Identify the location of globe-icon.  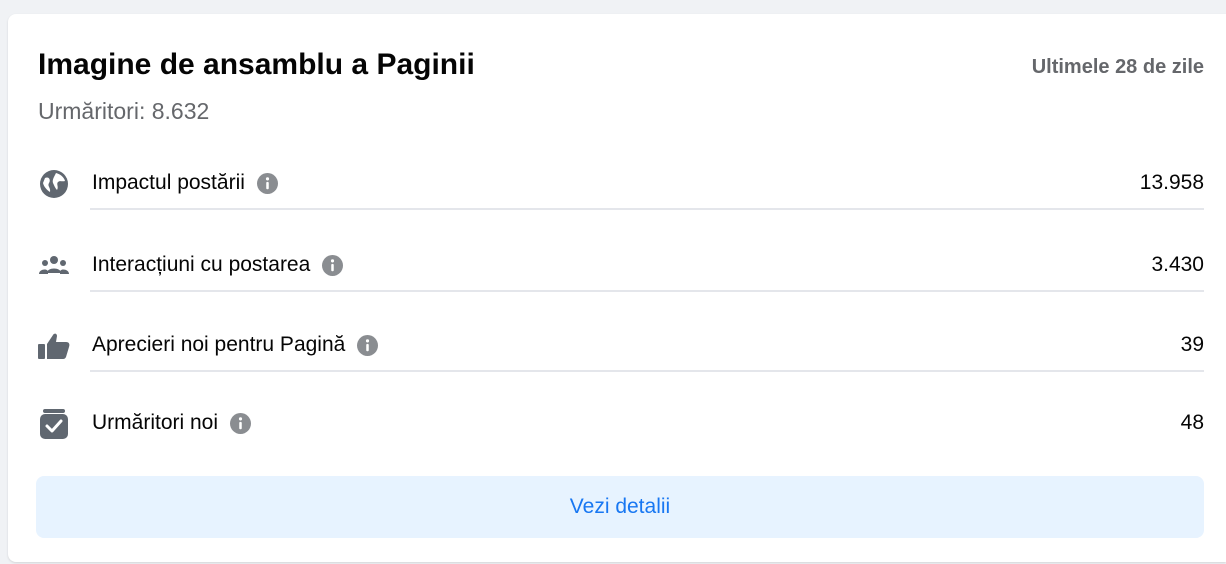
(54, 184).